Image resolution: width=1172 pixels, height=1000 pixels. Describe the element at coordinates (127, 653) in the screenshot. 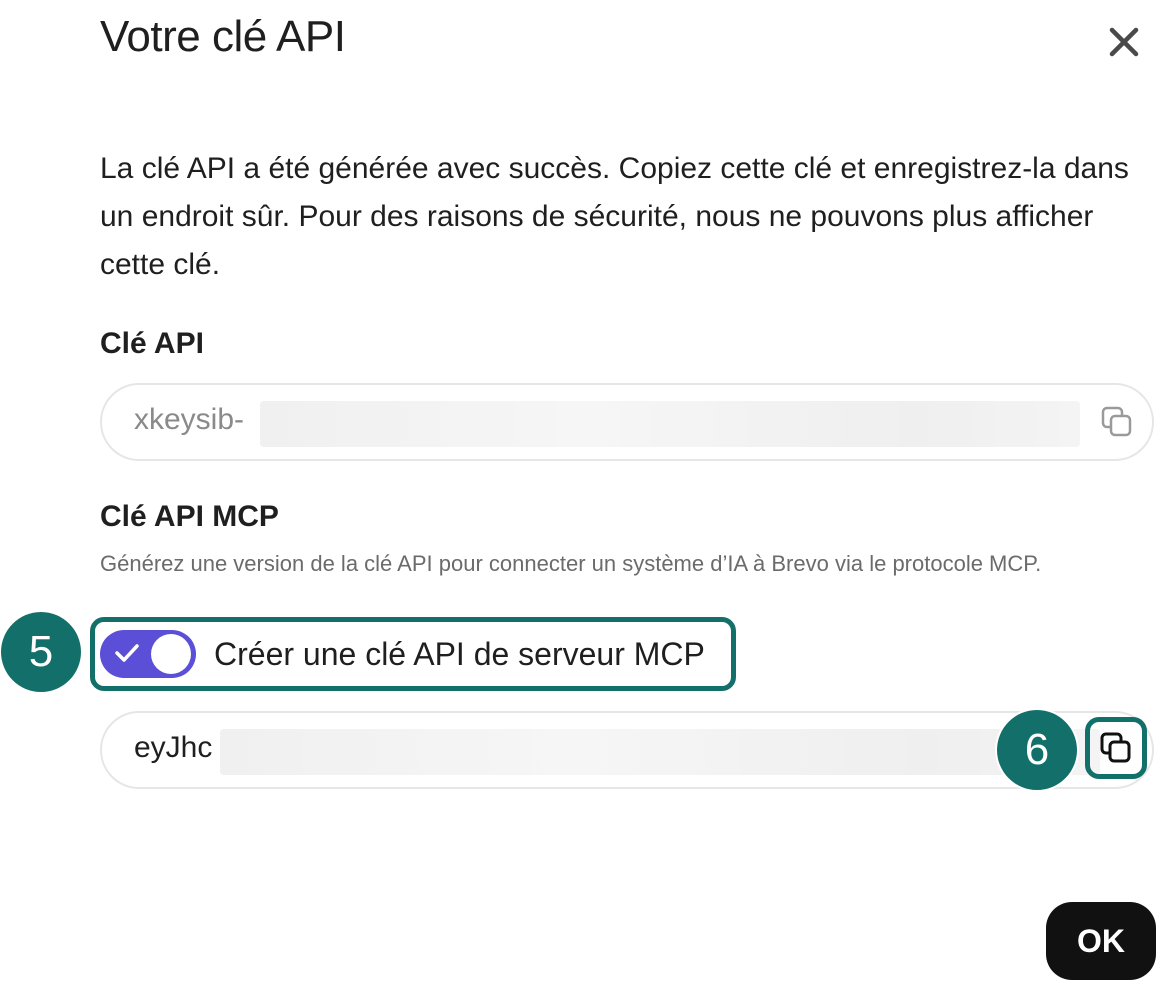

I see `checkmark-icon` at that location.